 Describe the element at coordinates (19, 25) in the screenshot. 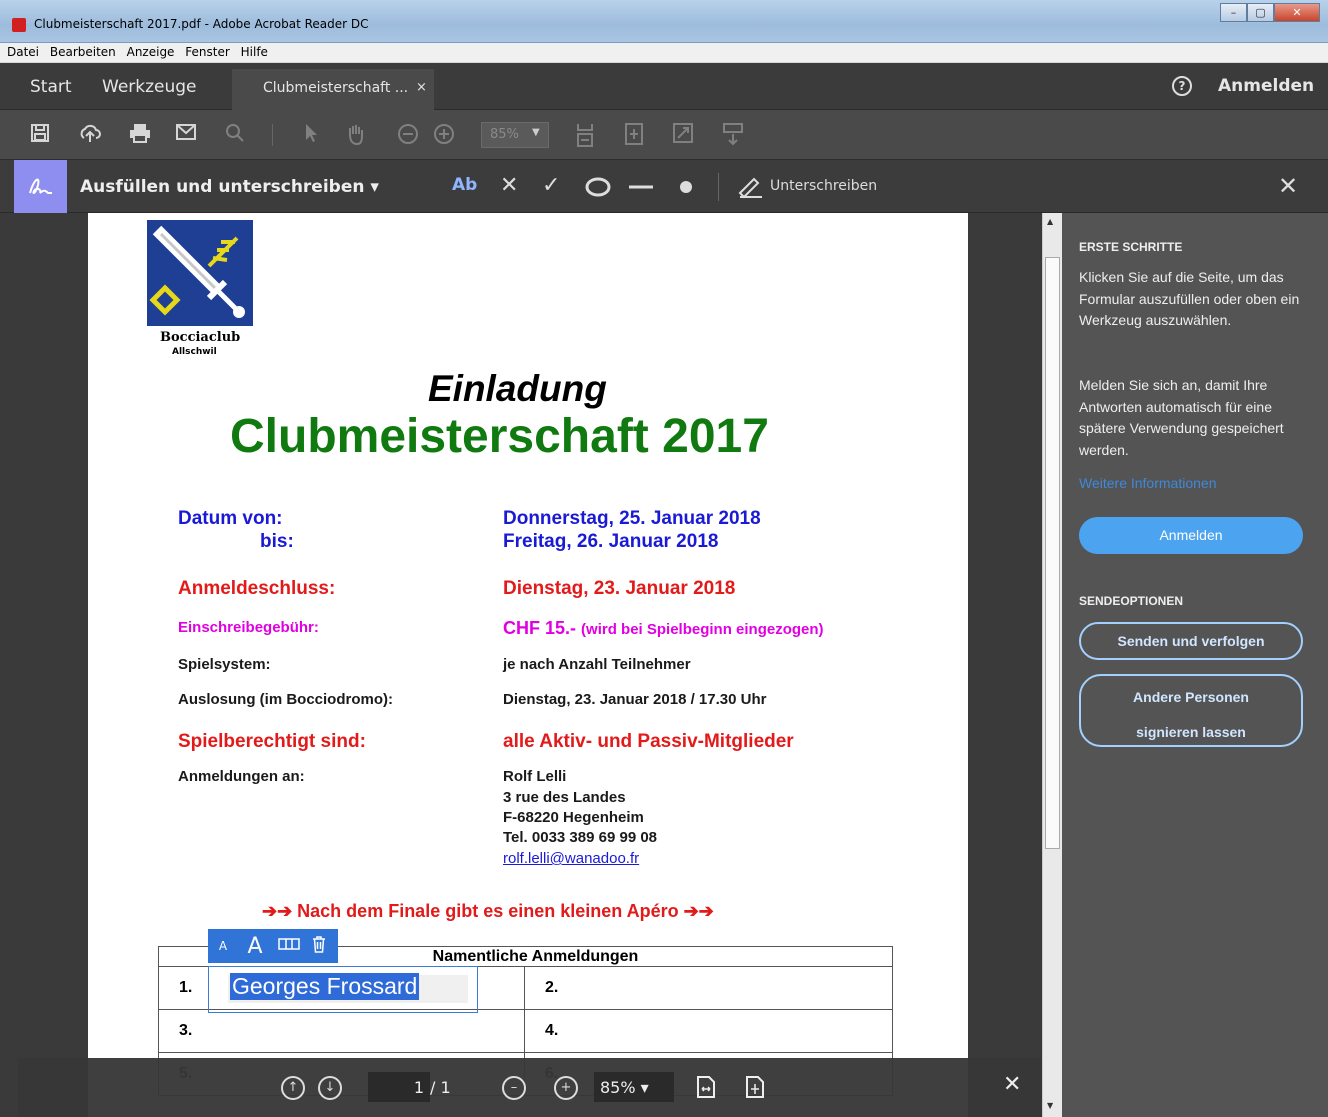

I see `acrobat-app-icon` at that location.